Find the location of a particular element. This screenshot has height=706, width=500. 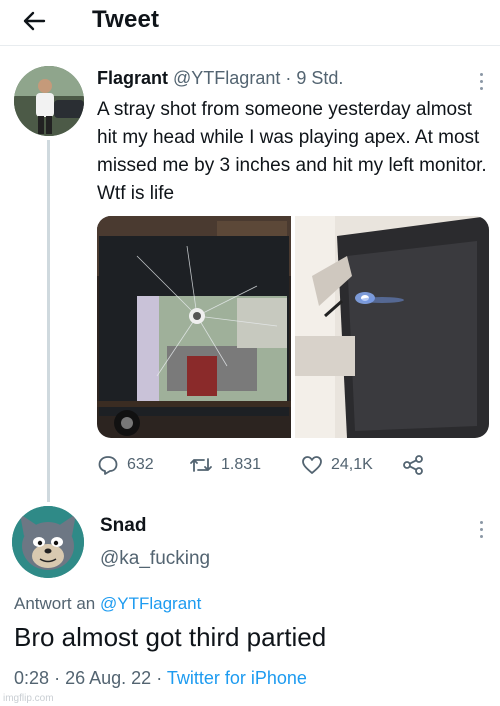

watermark: imgflip.com is located at coordinates (28, 698).